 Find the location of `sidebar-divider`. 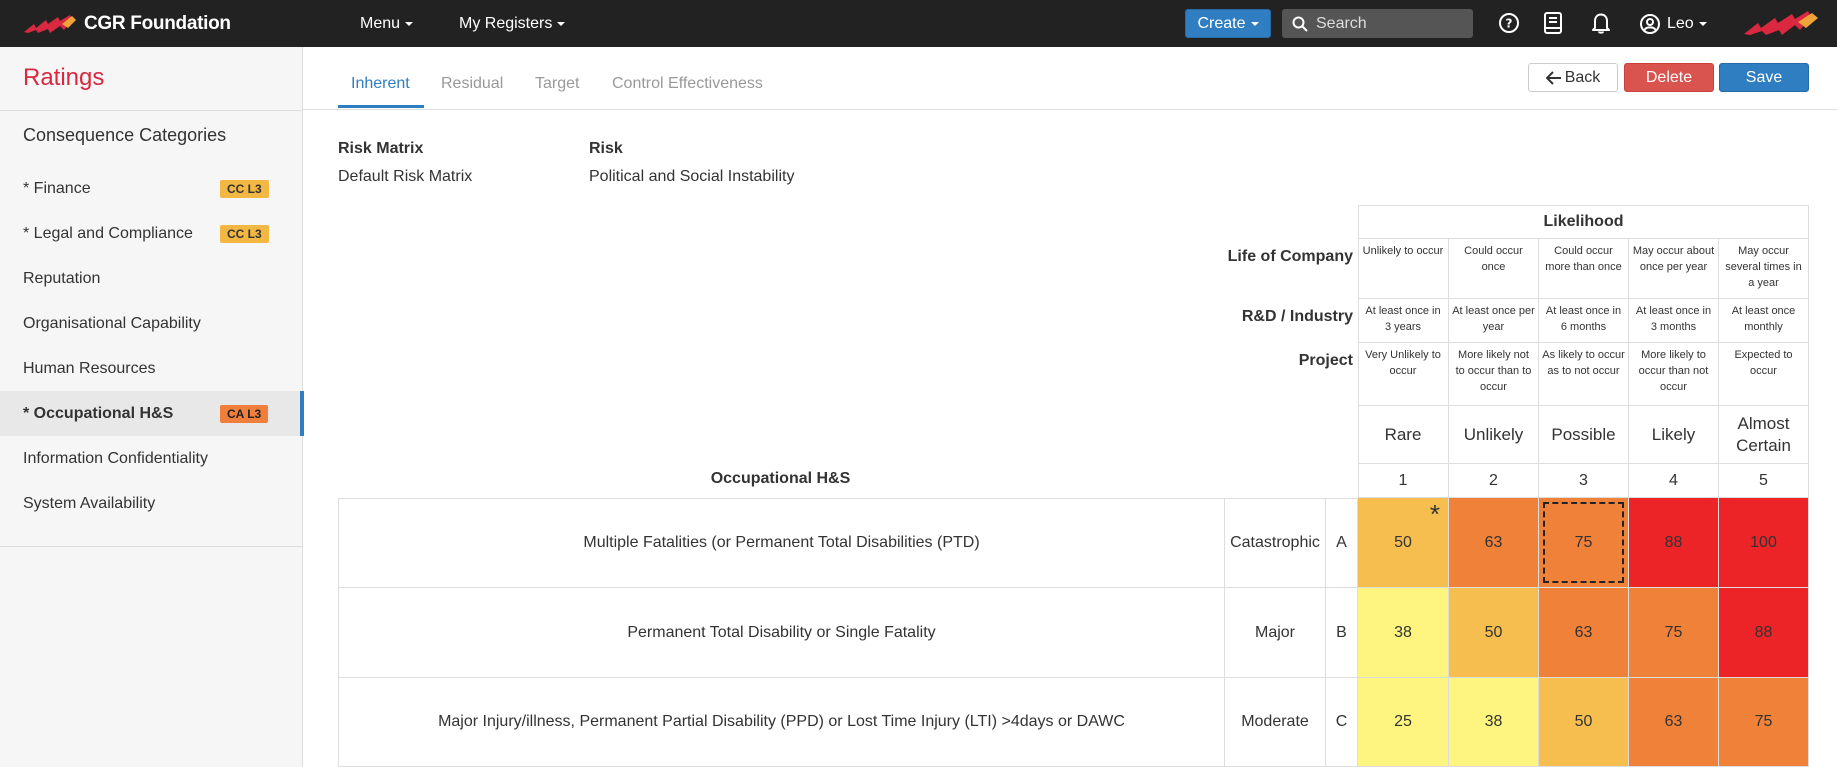

sidebar-divider is located at coordinates (151, 546).